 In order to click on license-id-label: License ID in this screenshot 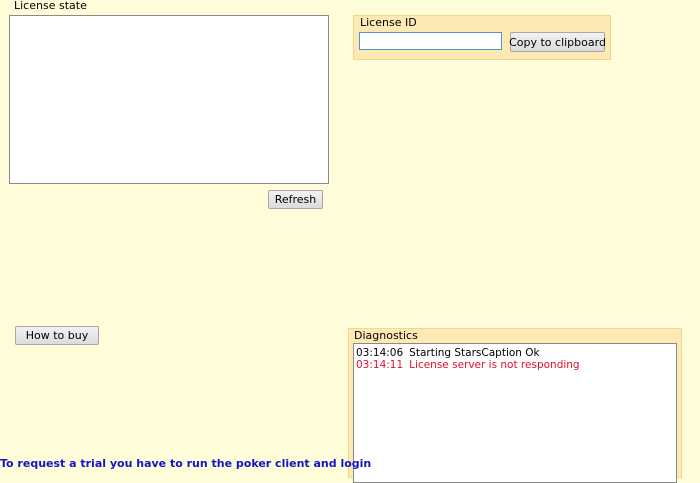, I will do `click(388, 22)`.